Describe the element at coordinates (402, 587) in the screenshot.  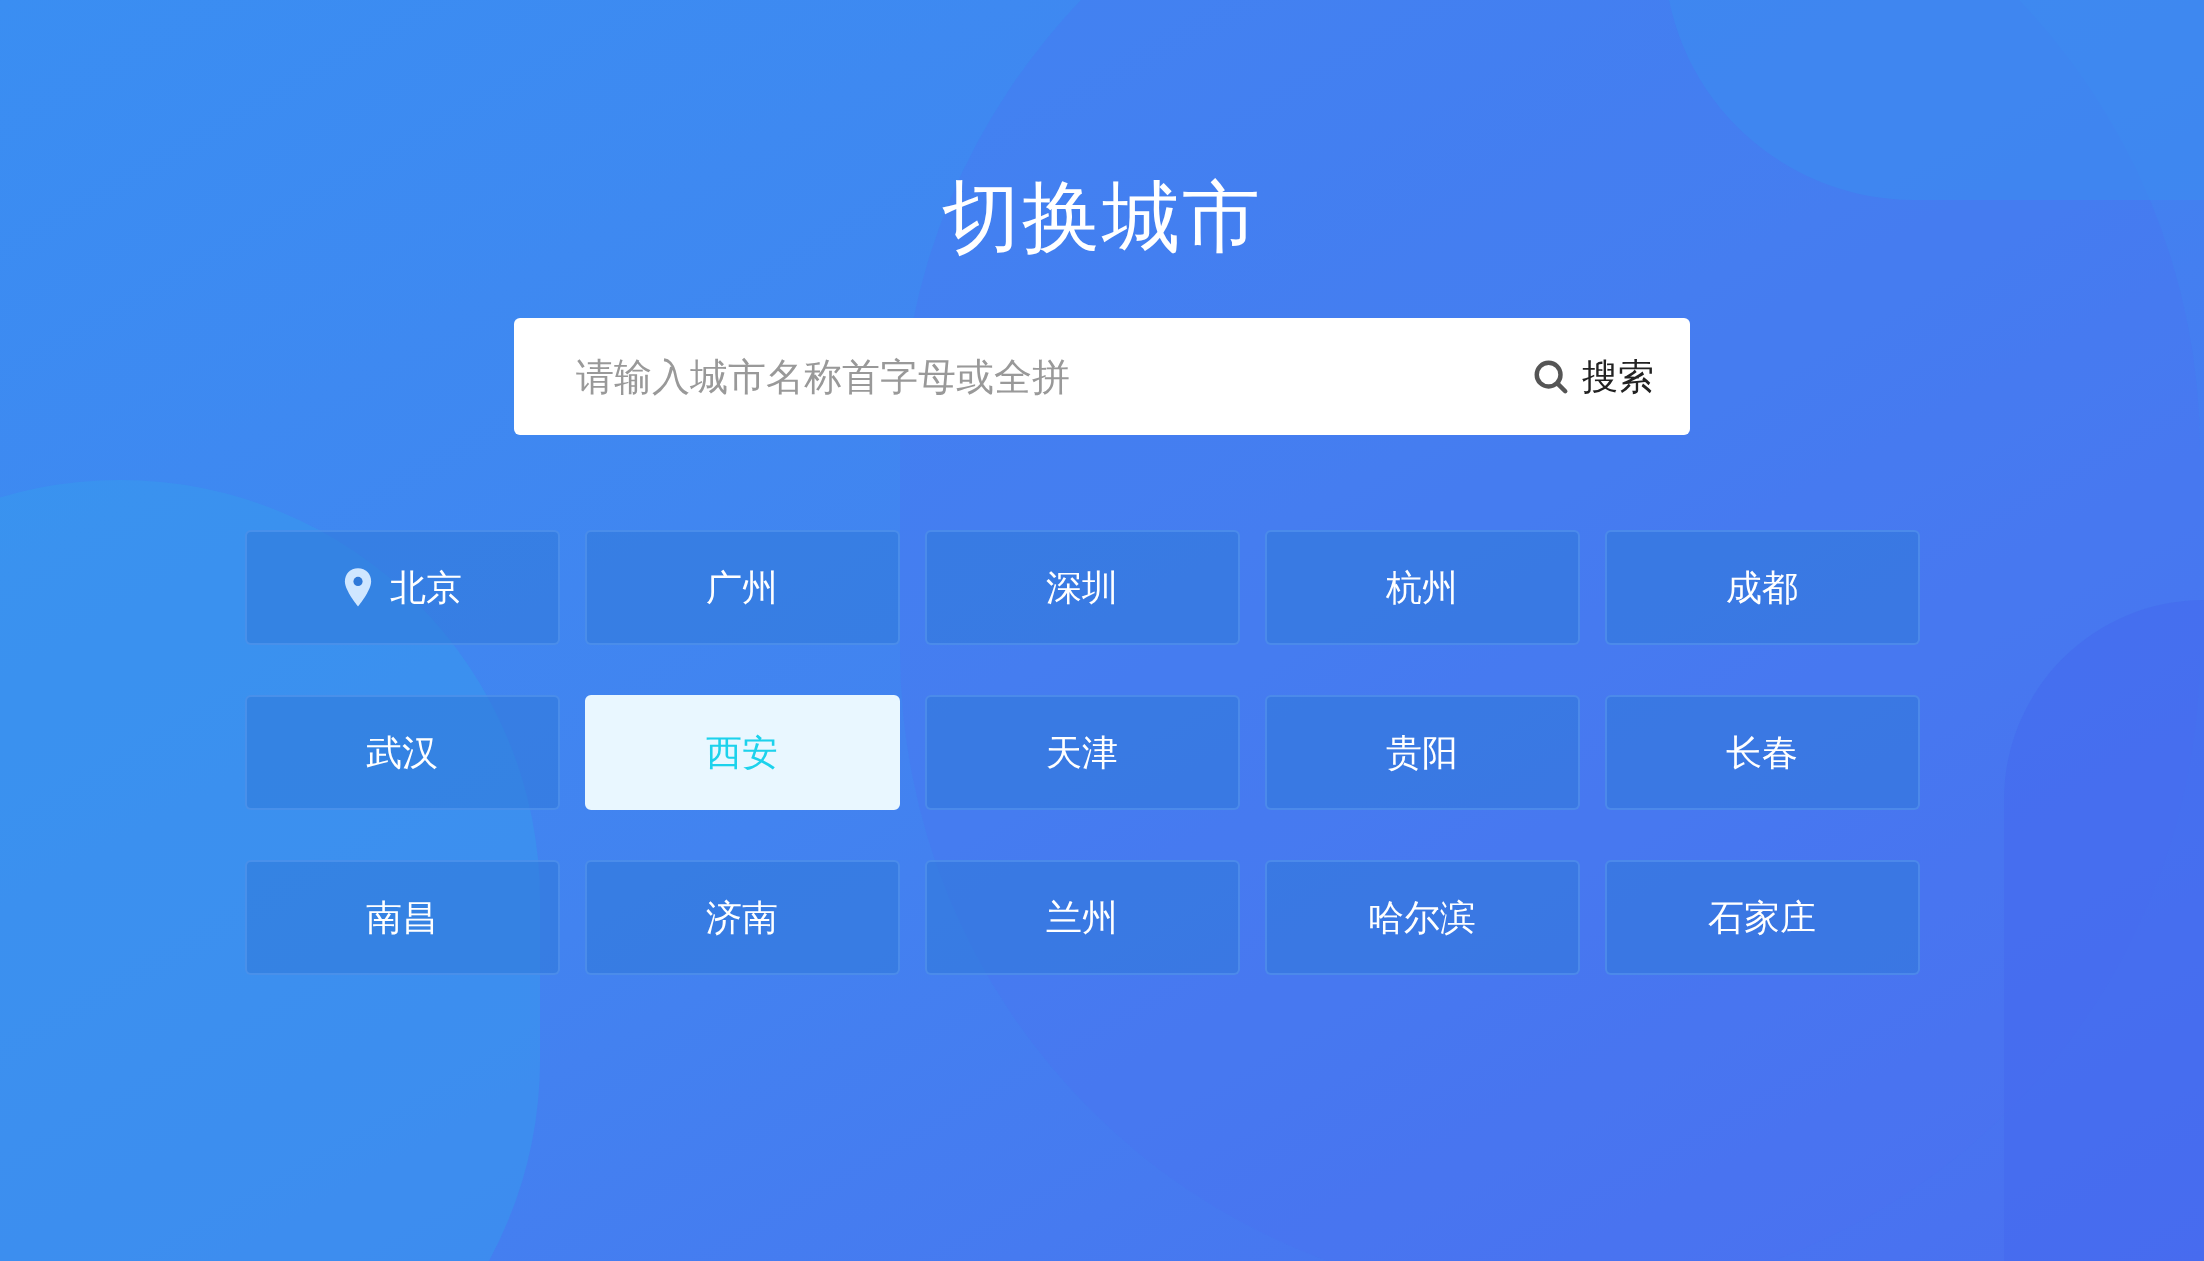
I see `city-button: 北京` at that location.